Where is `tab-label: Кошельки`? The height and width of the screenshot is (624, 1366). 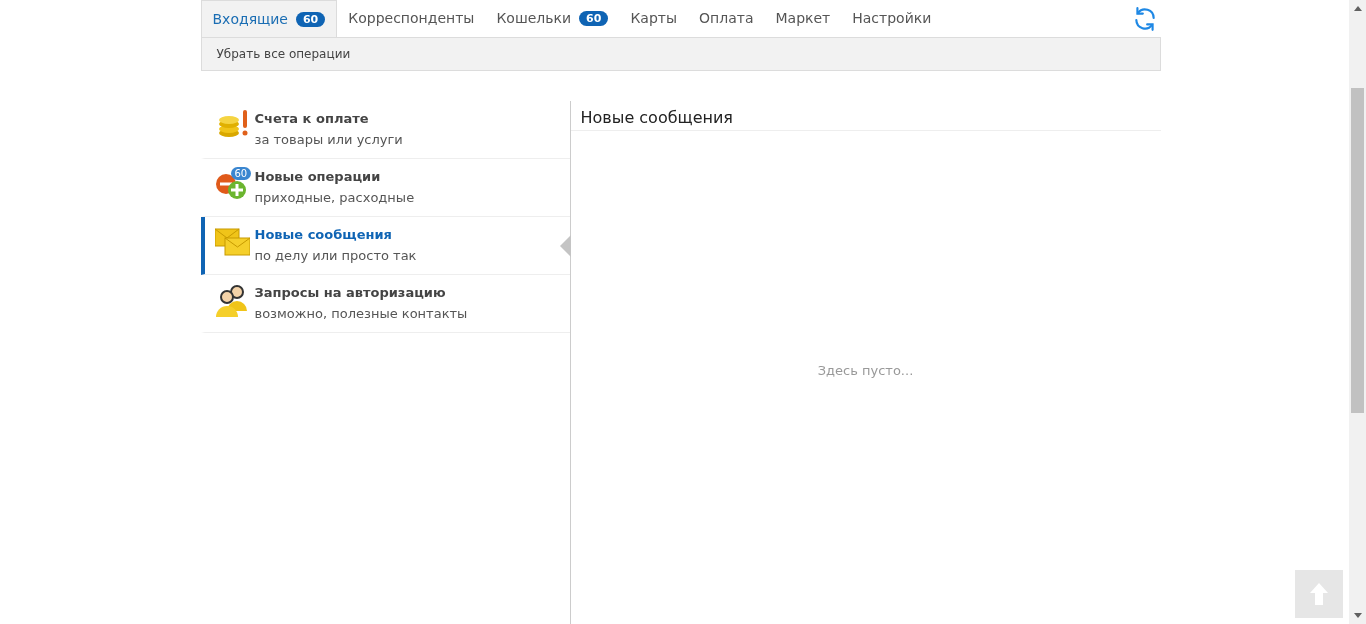 tab-label: Кошельки is located at coordinates (534, 18).